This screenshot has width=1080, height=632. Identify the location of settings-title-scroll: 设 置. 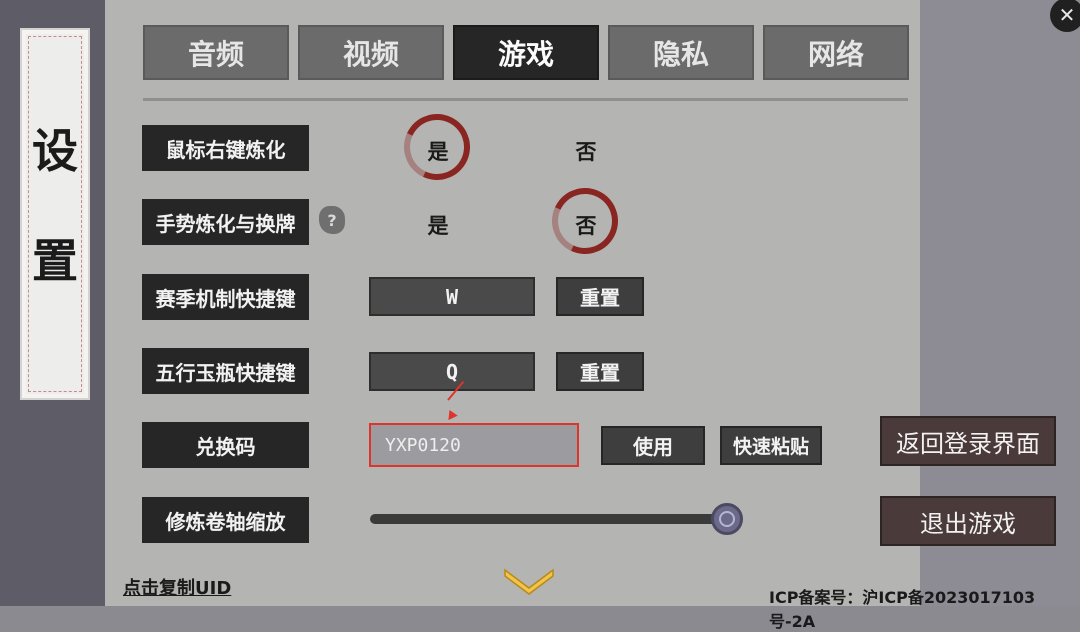
(55, 214).